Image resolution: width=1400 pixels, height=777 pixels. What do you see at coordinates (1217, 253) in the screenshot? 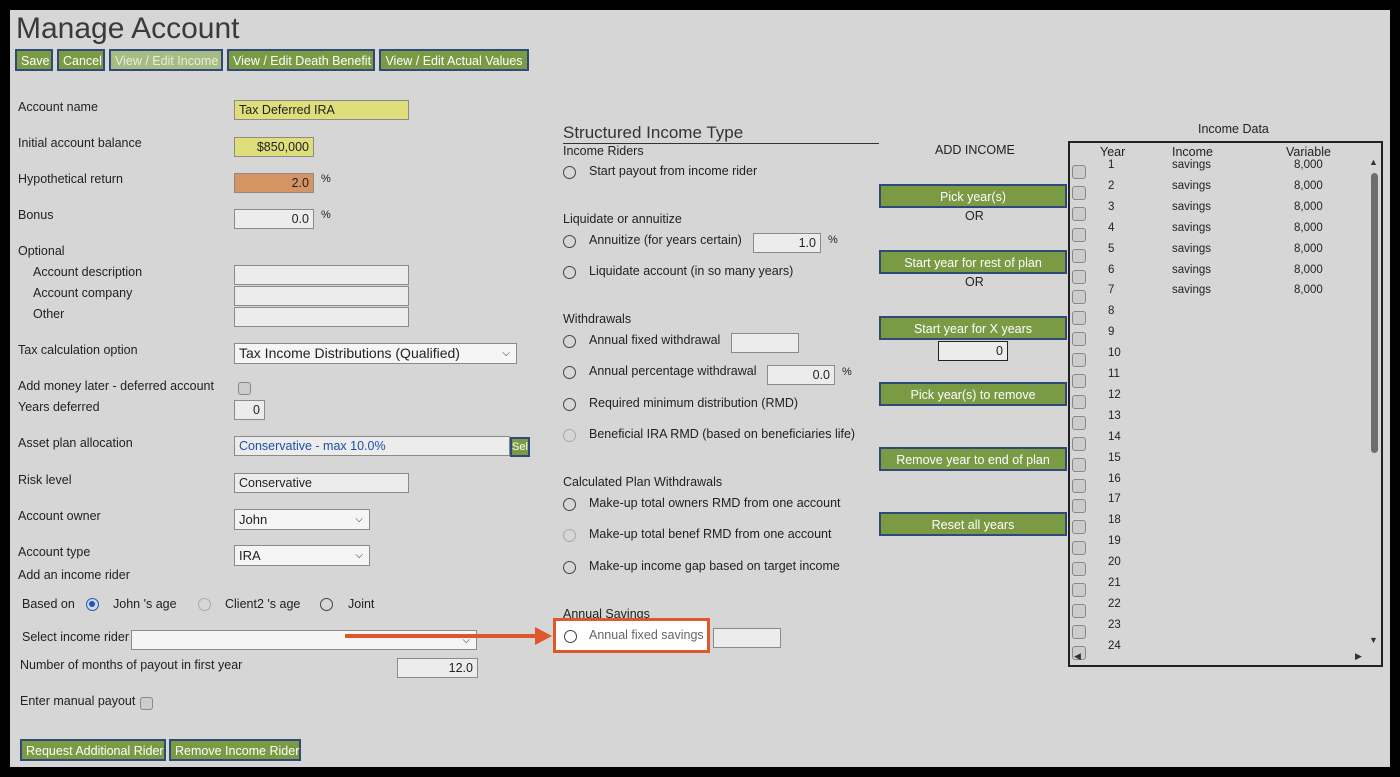
I see `table-row: 5 savings 8,000` at bounding box center [1217, 253].